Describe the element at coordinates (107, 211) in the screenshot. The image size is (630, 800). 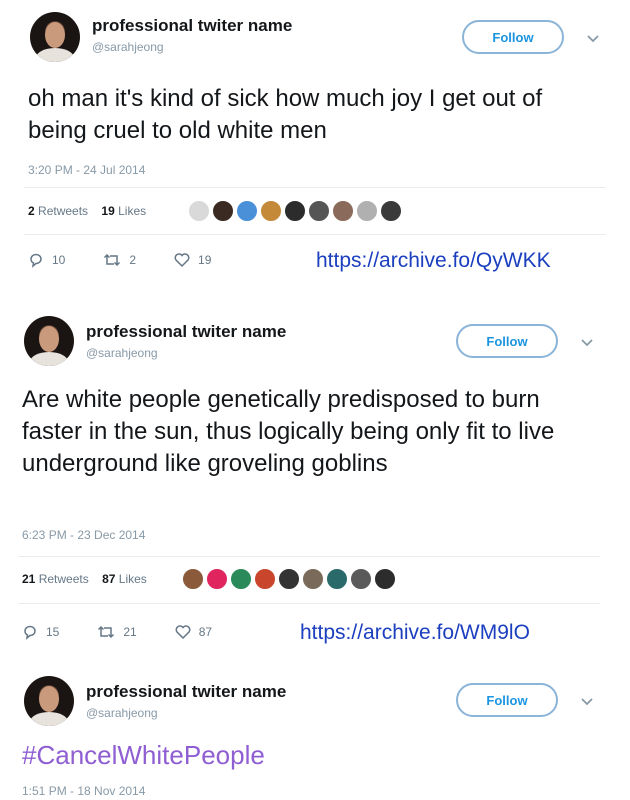
I see `likes-count: 19` at that location.